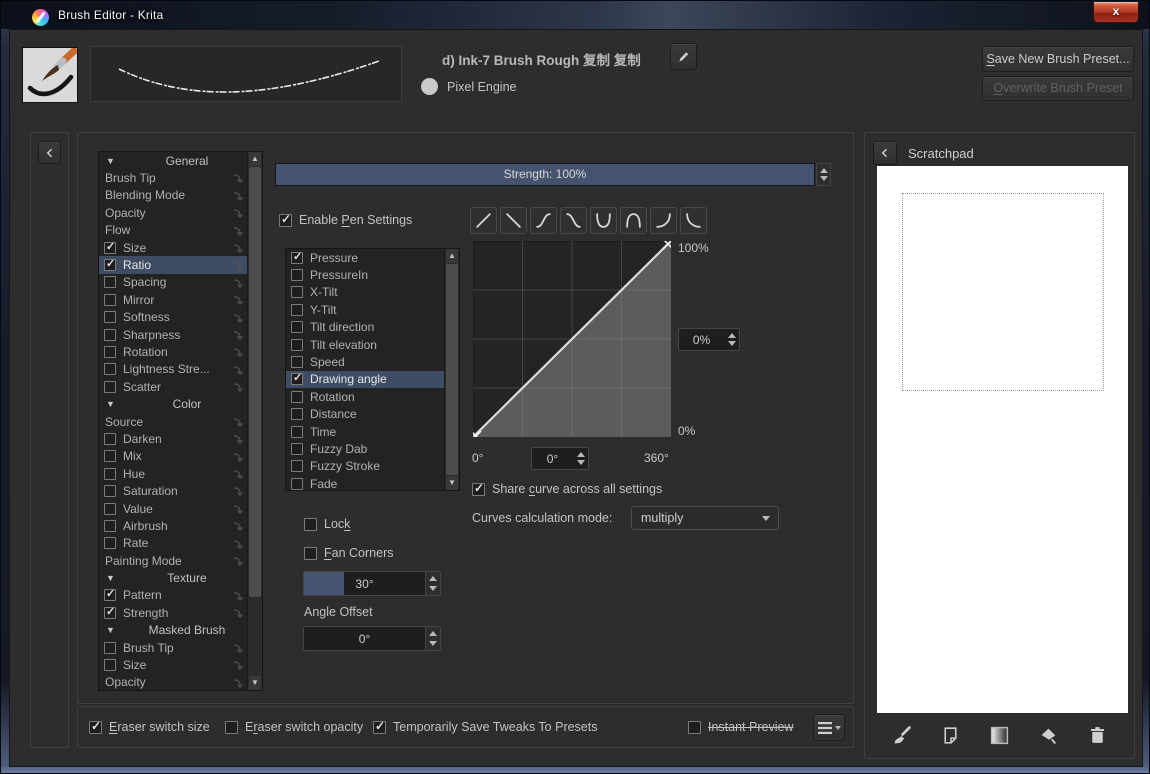 The height and width of the screenshot is (774, 1150). I want to click on list-item: Rate, so click(180, 543).